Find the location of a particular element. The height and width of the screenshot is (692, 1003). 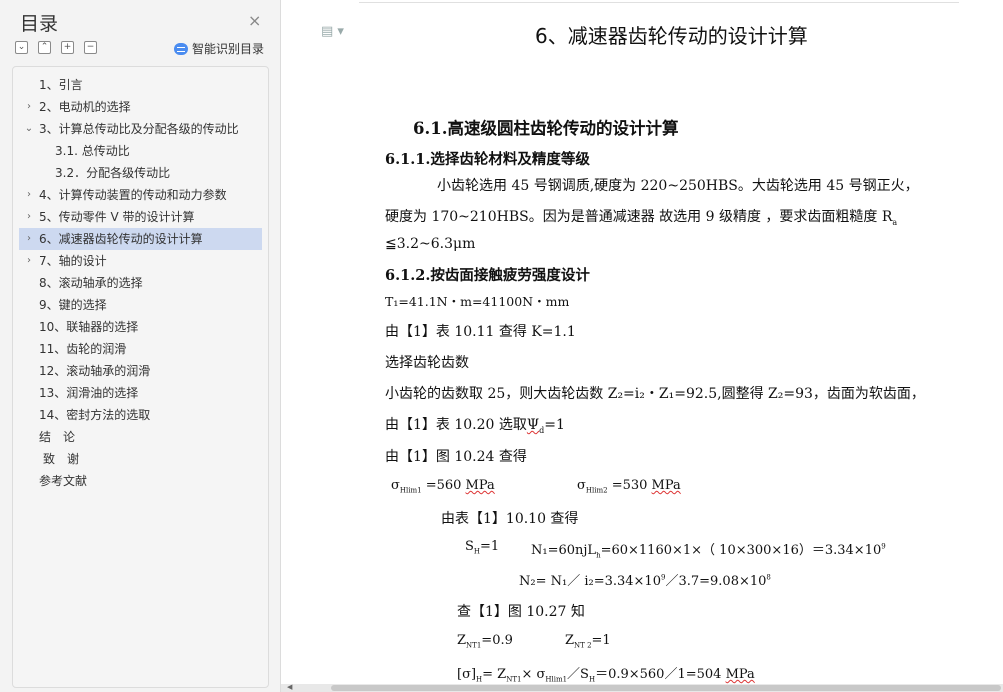

scrollbar-thumb is located at coordinates (666, 688).